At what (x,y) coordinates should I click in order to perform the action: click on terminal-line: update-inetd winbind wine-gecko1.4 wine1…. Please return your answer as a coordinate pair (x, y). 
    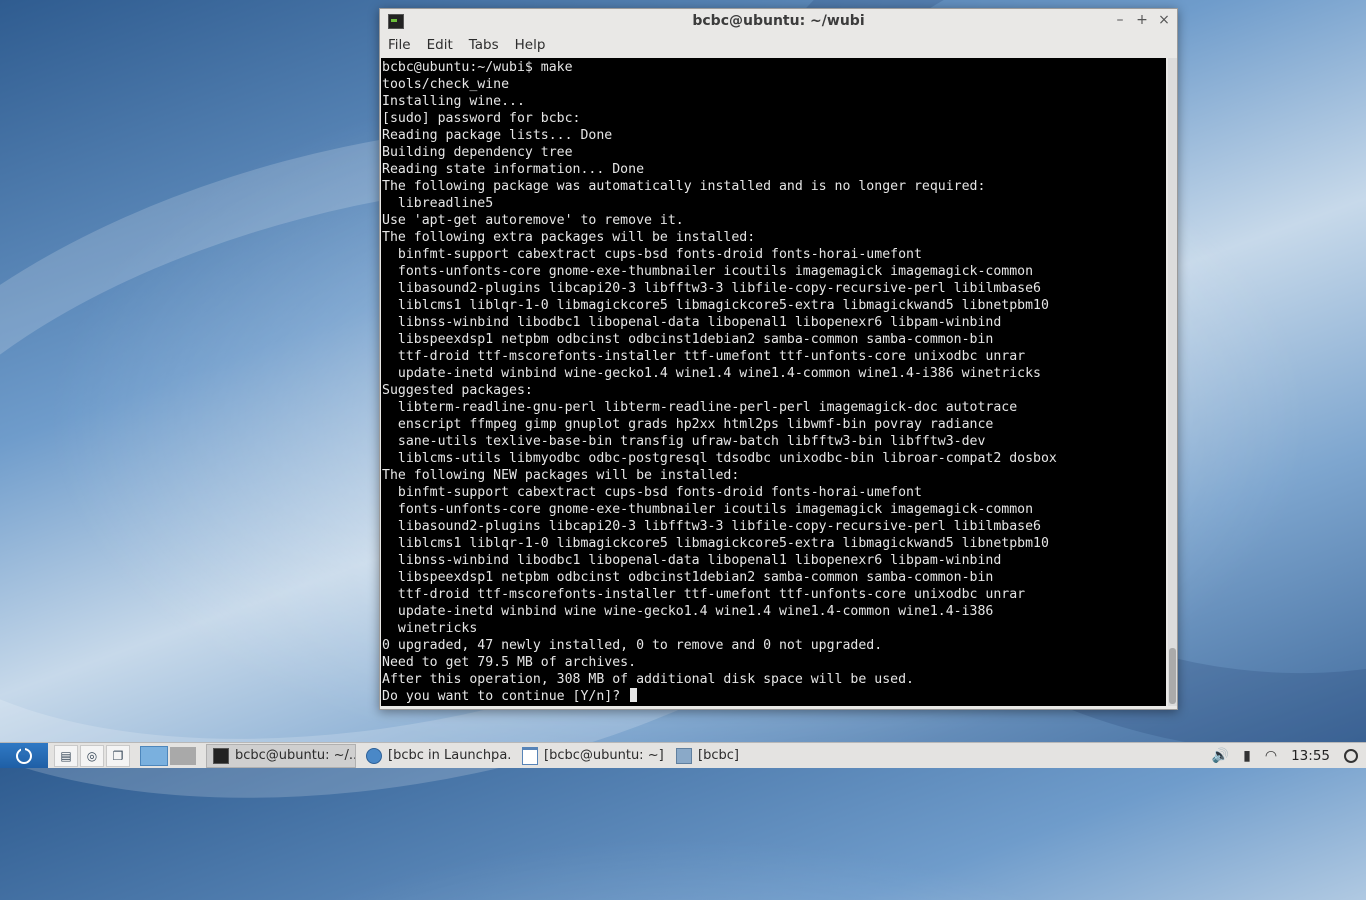
    Looking at the image, I should click on (719, 373).